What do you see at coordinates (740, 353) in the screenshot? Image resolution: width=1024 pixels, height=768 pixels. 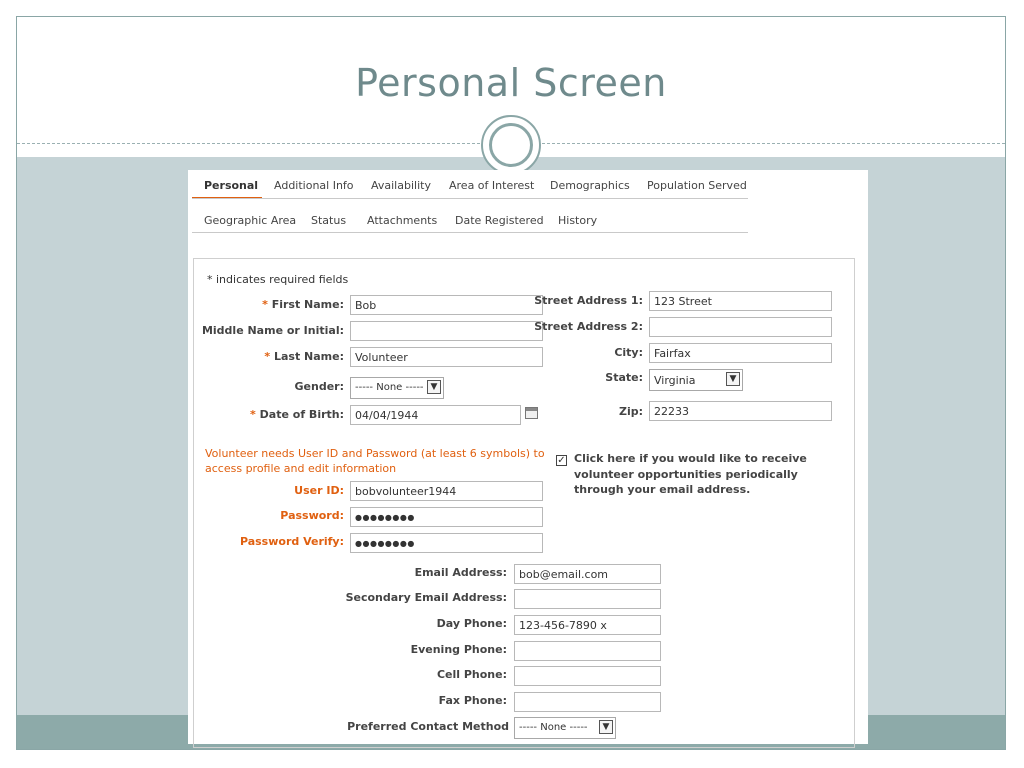 I see `city-input` at bounding box center [740, 353].